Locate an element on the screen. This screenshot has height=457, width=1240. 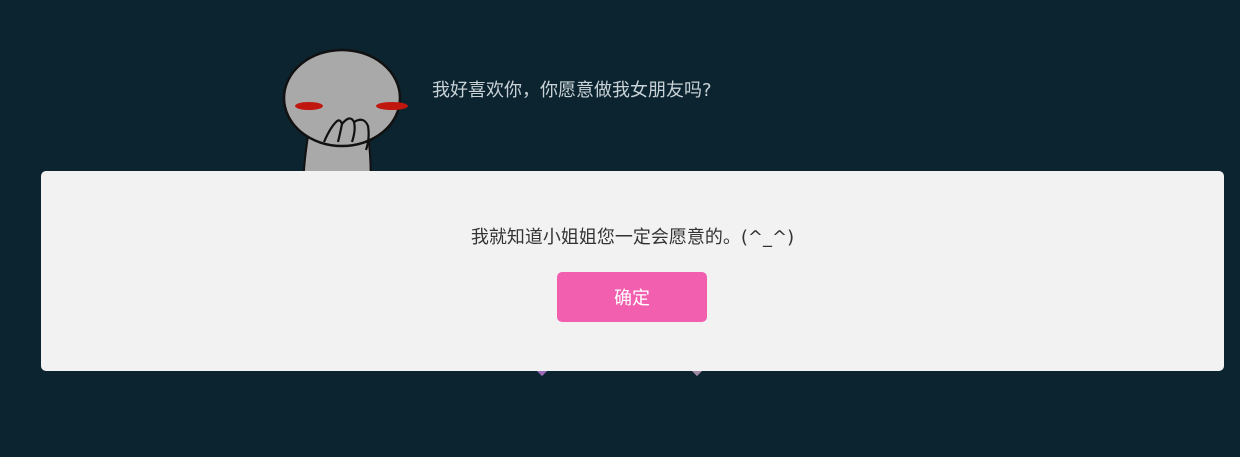
shy-character-icon is located at coordinates (347, 119).